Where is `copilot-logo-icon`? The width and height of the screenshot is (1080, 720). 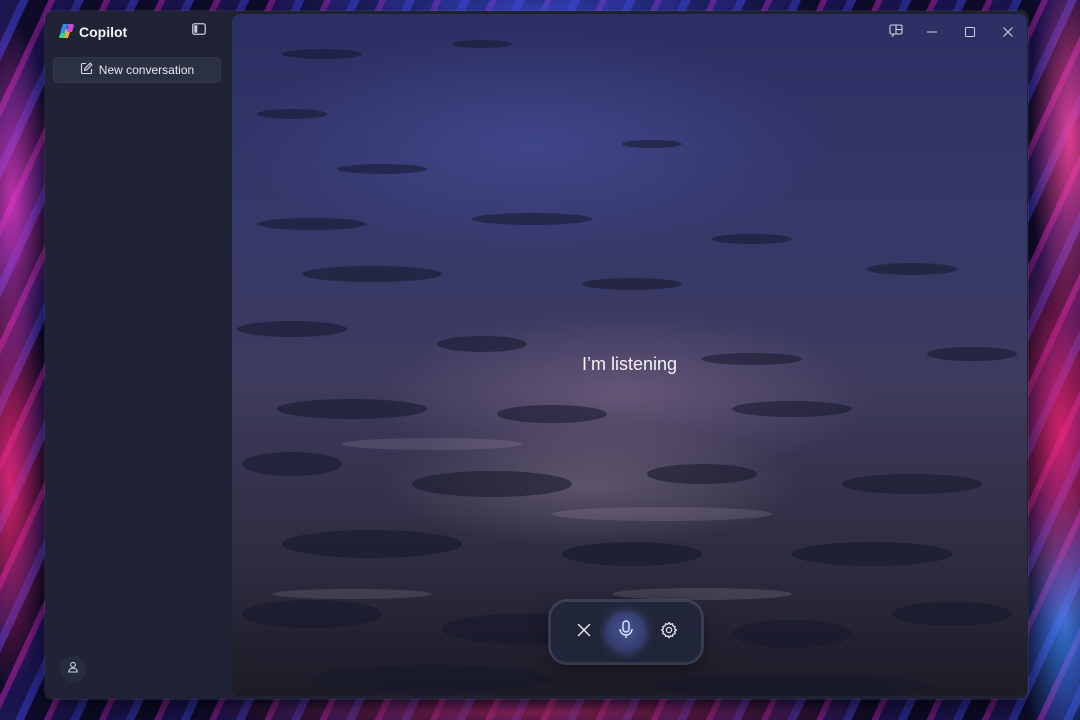 copilot-logo-icon is located at coordinates (67, 32).